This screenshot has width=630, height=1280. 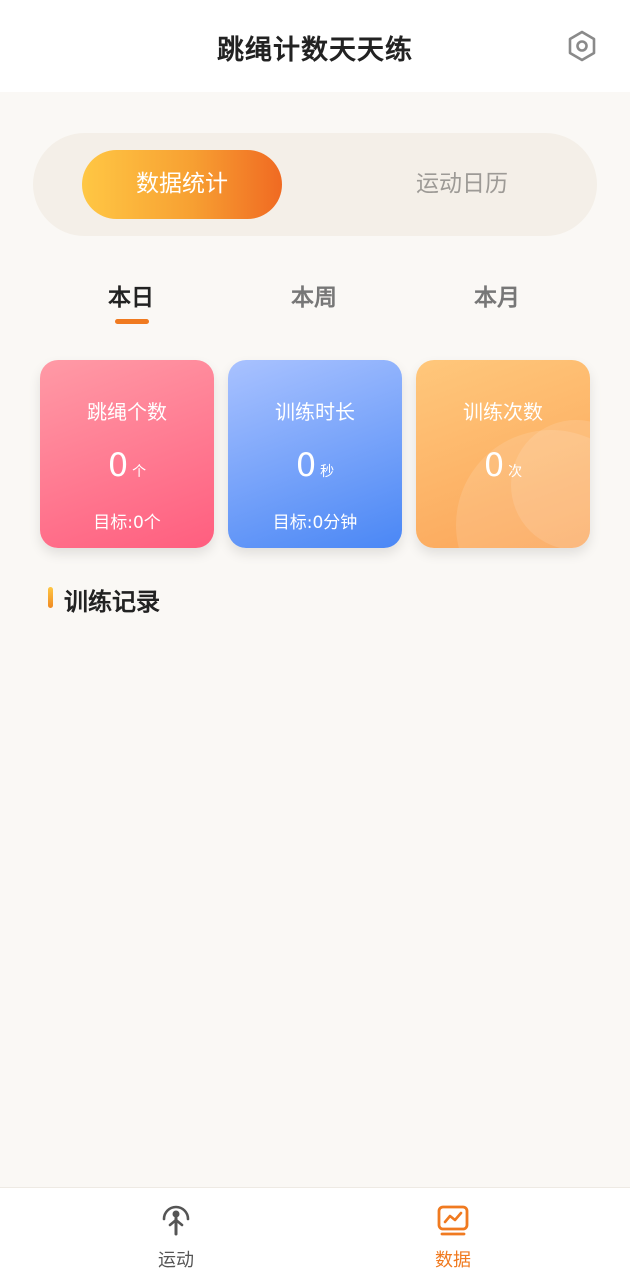 What do you see at coordinates (503, 412) in the screenshot?
I see `stat-card-title: 训练次数` at bounding box center [503, 412].